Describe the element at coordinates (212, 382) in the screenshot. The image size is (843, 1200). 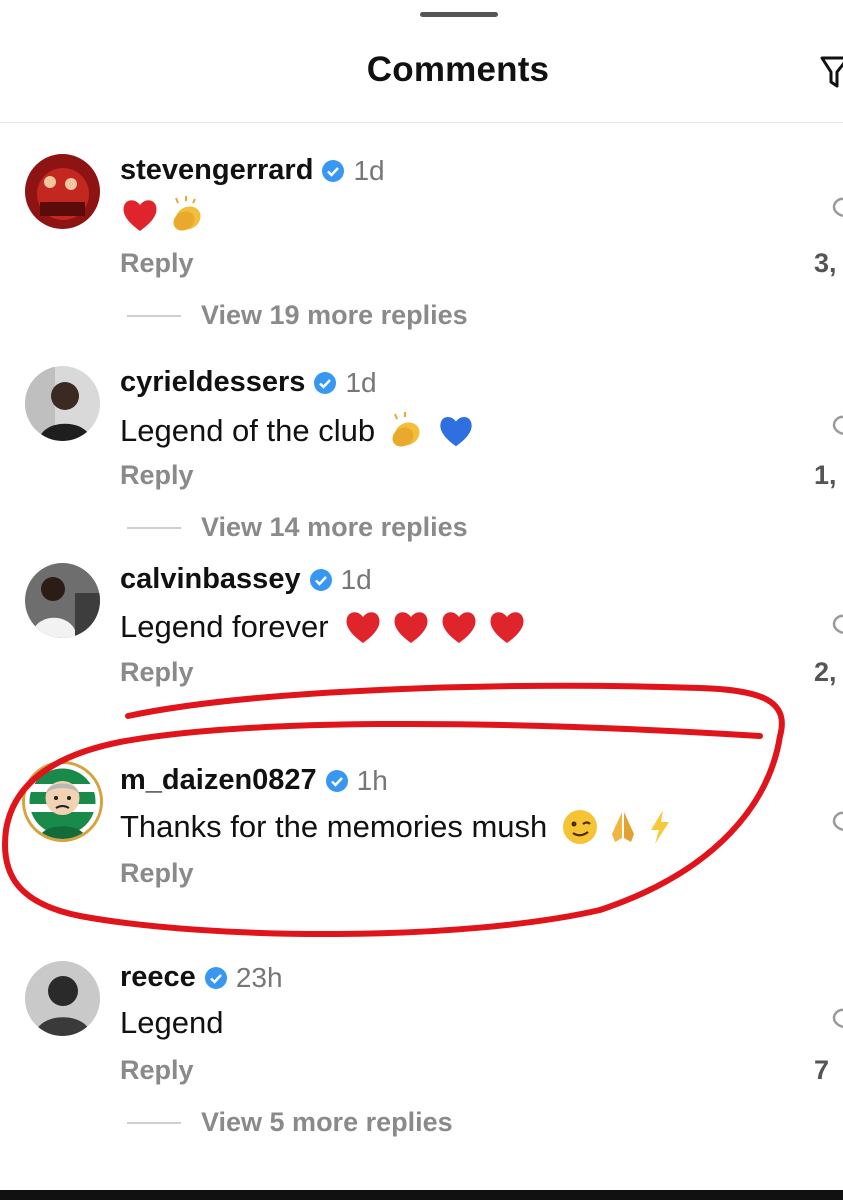
I see `username: cyrieldessers` at that location.